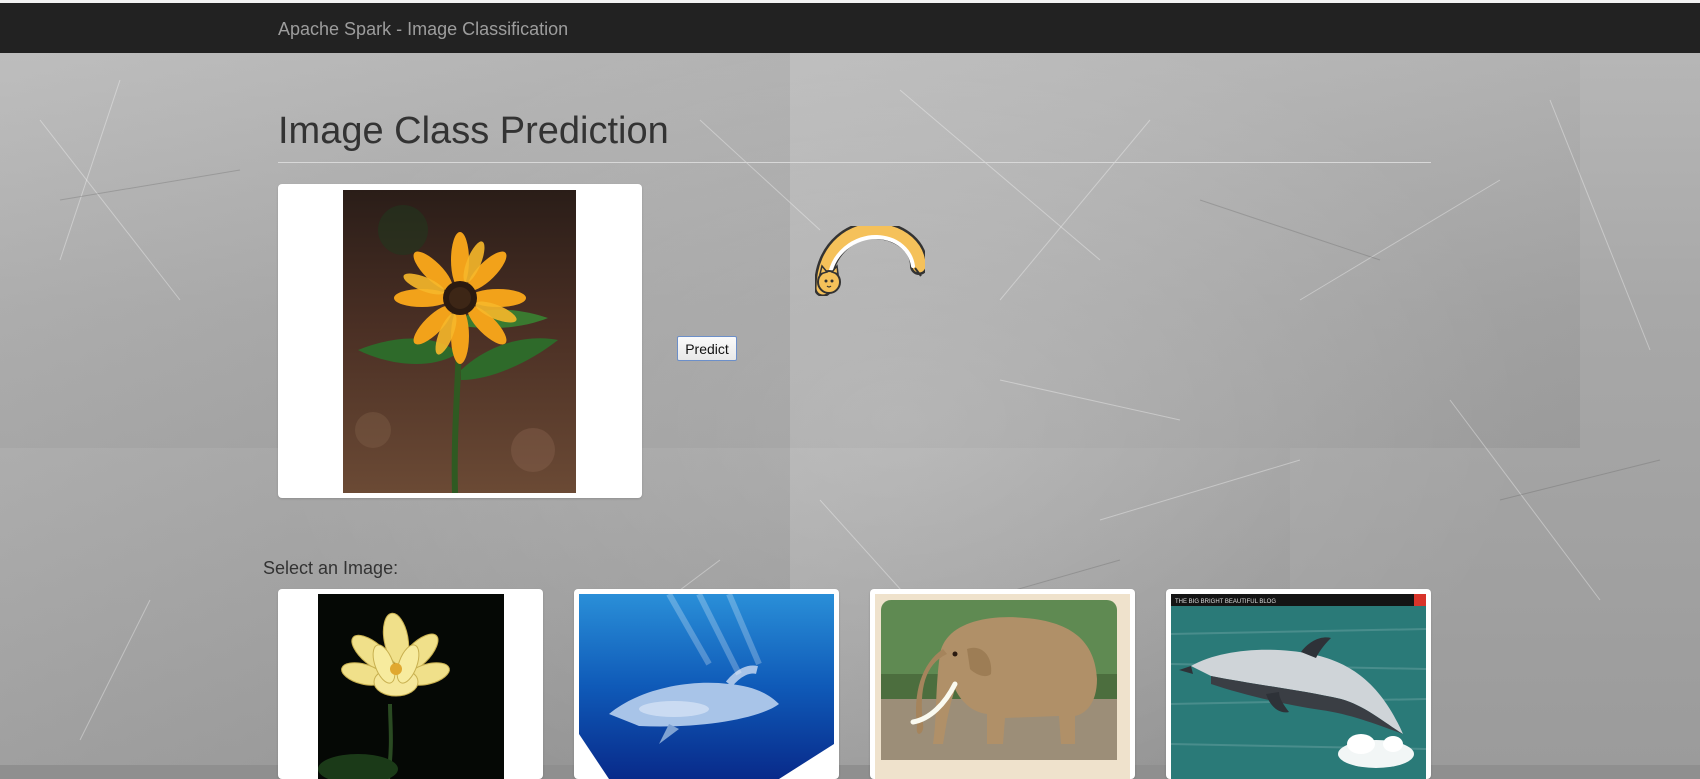  Describe the element at coordinates (1225, 602) in the screenshot. I see `dolphin-image-caption: THE BIG BRIGHT BEAUTIFUL BLOG` at that location.